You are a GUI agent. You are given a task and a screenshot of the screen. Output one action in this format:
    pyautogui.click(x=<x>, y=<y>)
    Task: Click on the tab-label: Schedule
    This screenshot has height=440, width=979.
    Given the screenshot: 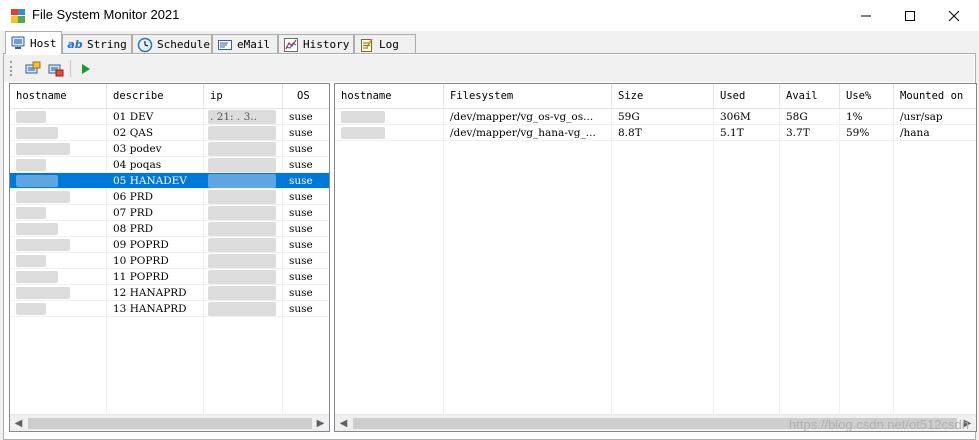 What is the action you would take?
    pyautogui.click(x=183, y=44)
    